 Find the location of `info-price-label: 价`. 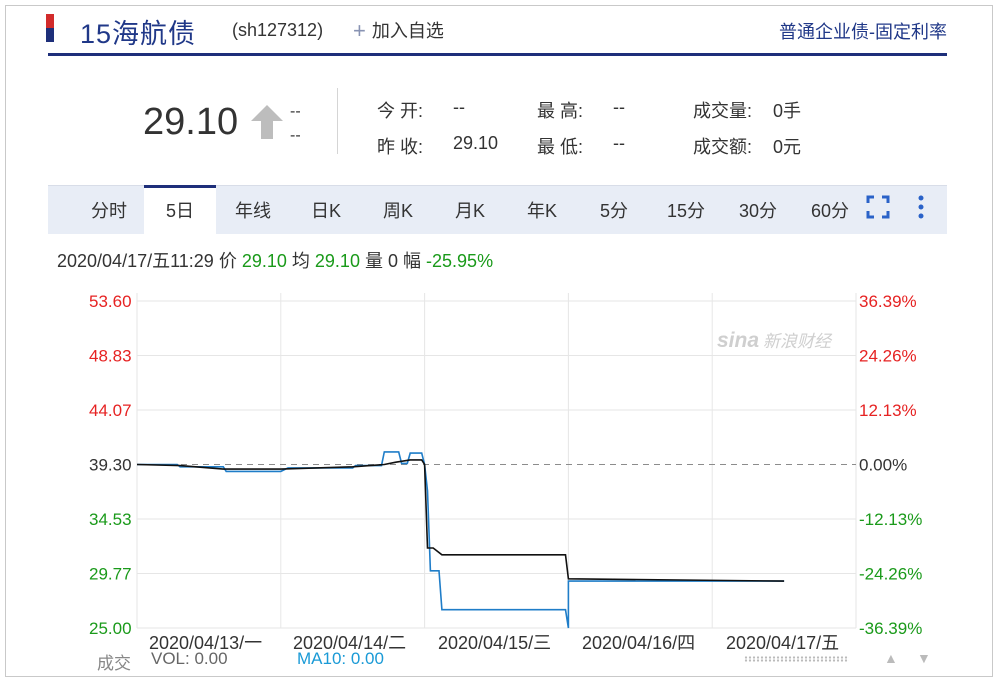

info-price-label: 价 is located at coordinates (227, 261).